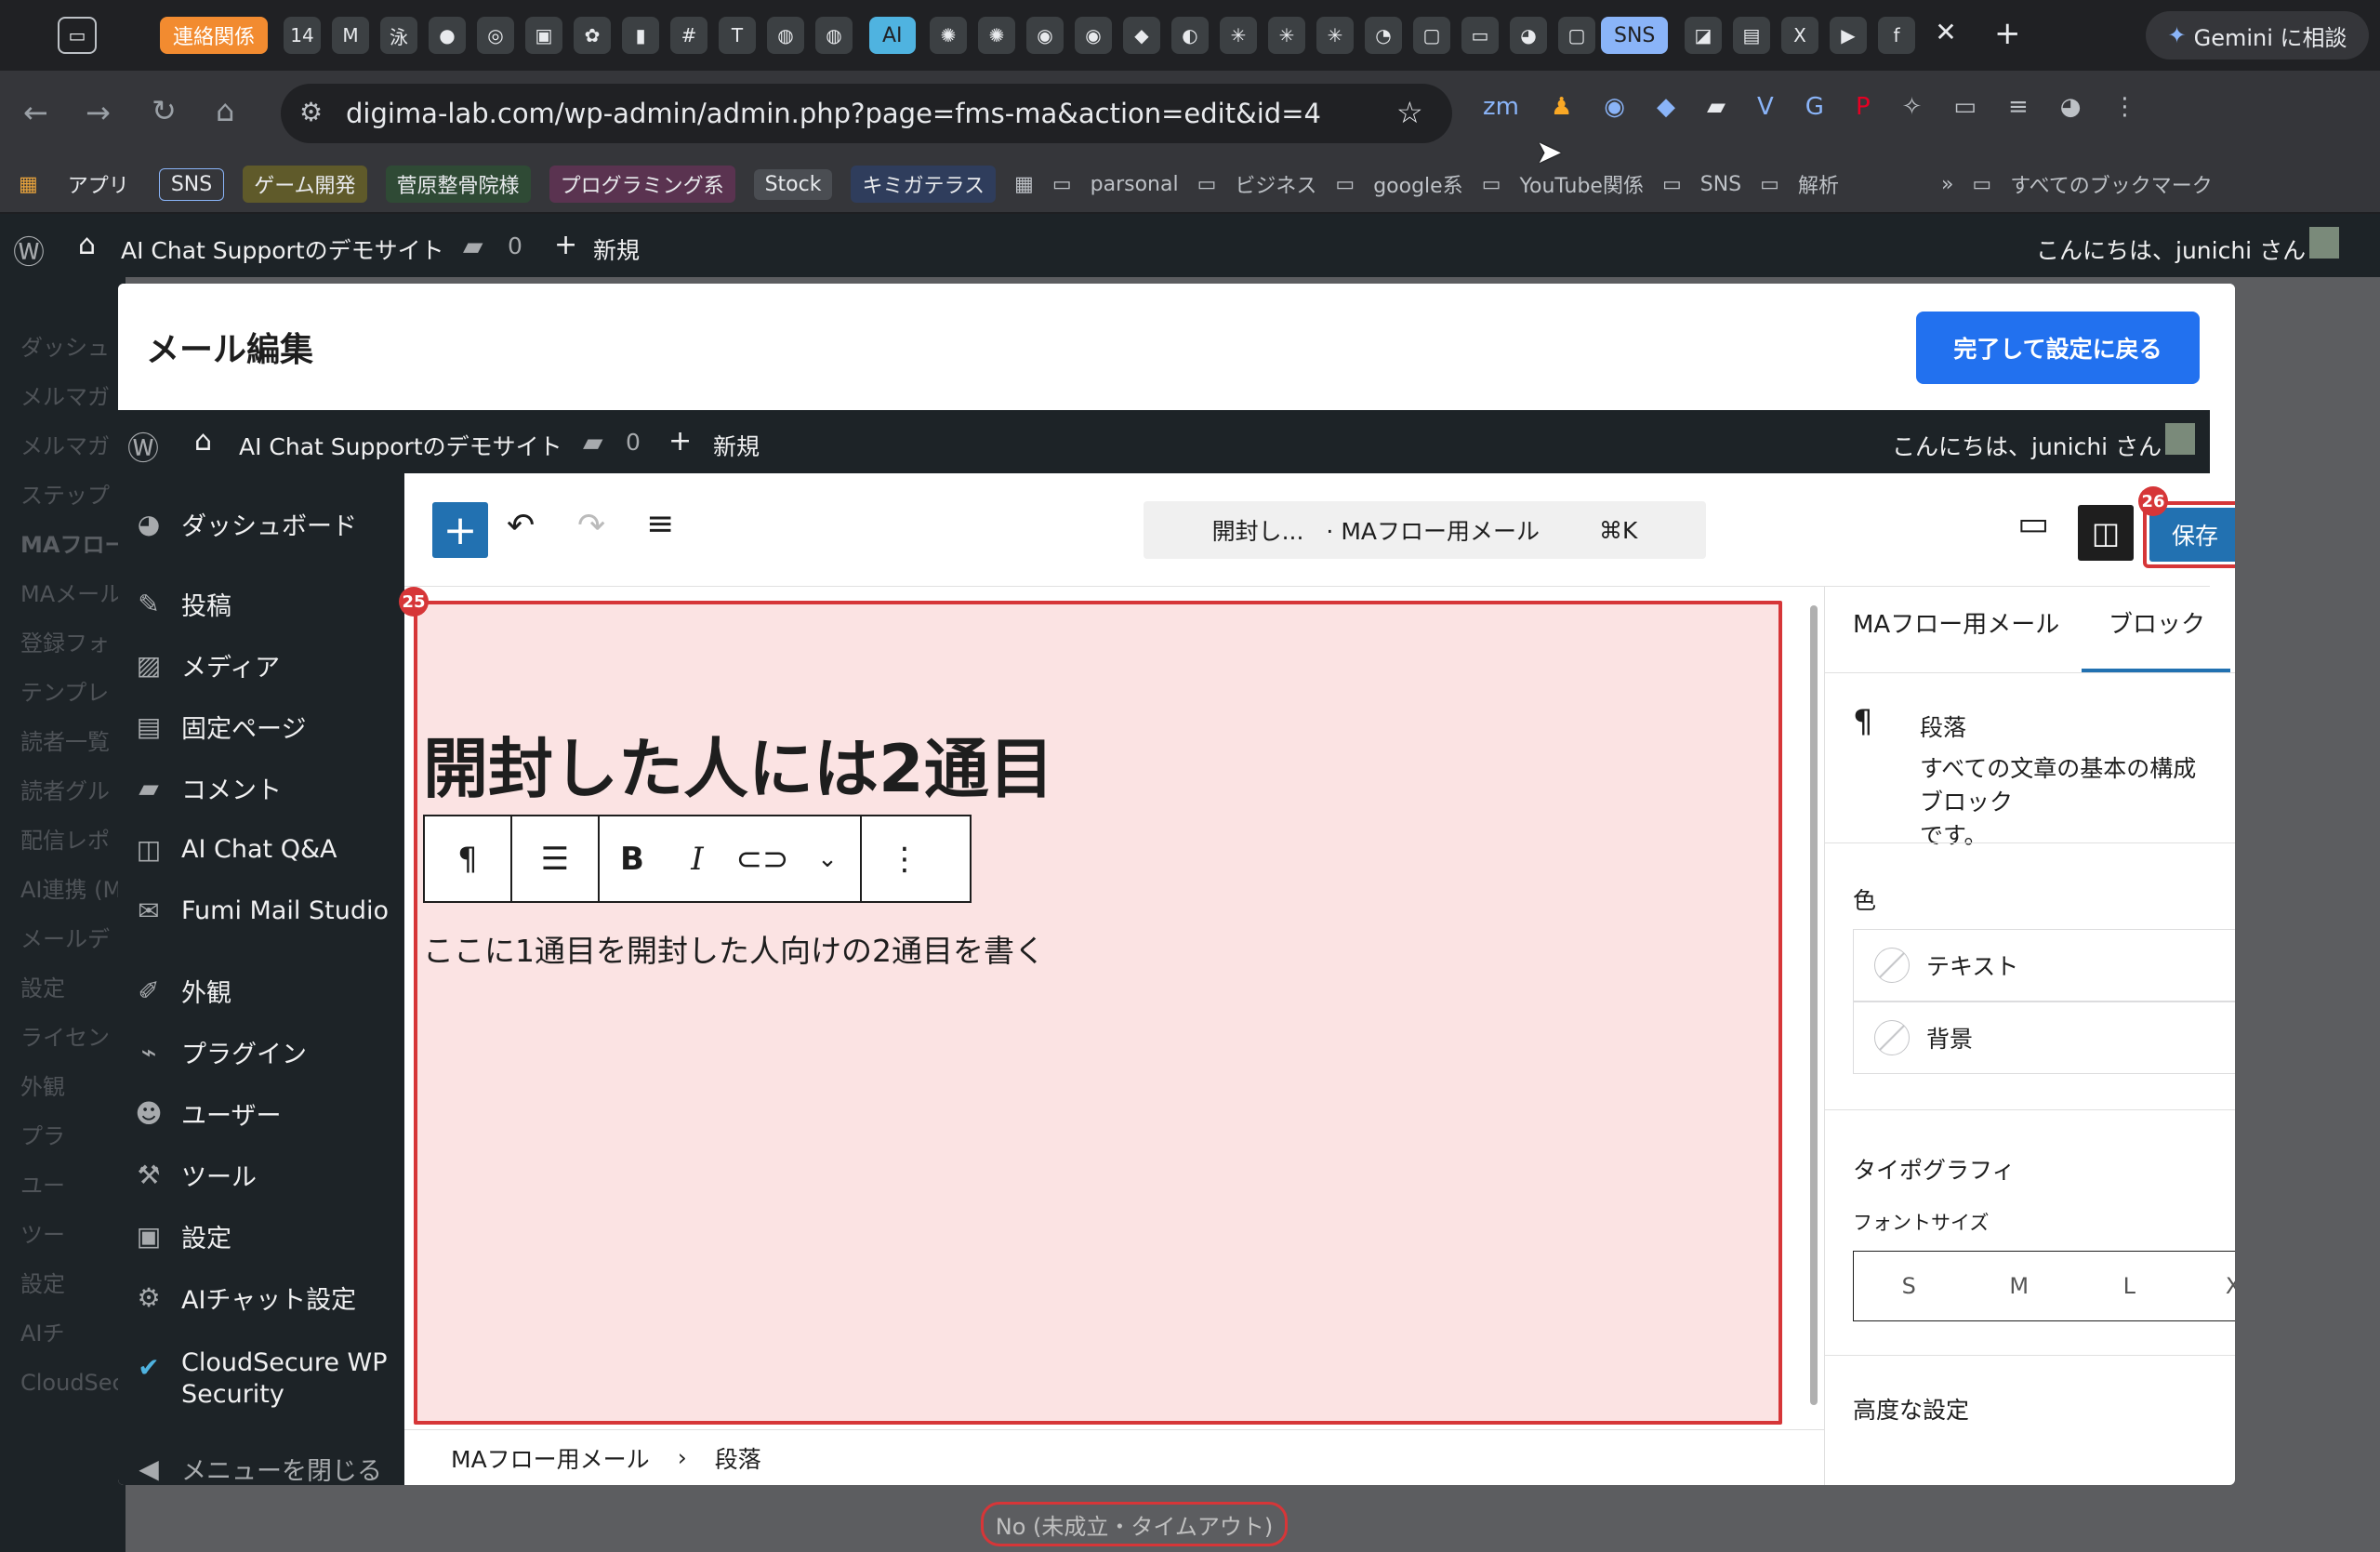 This screenshot has height=1552, width=2380. I want to click on tab-search-icon: ▭, so click(1965, 107).